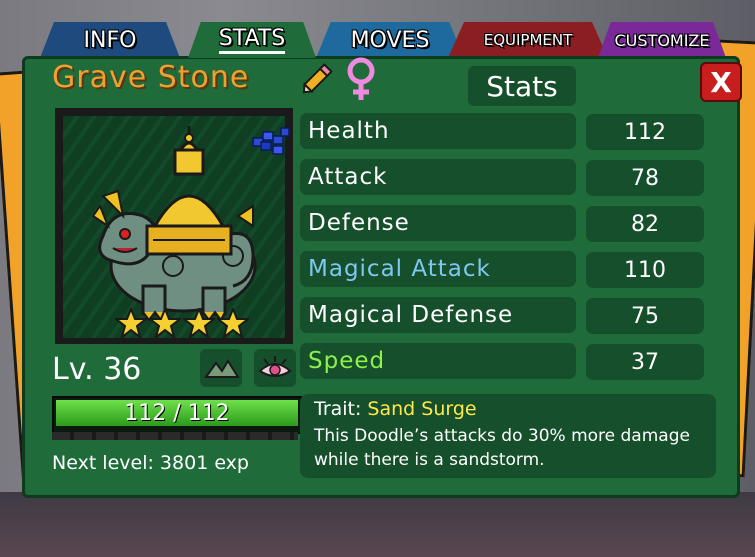 This screenshot has width=755, height=557. What do you see at coordinates (275, 368) in the screenshot?
I see `eye-icon` at bounding box center [275, 368].